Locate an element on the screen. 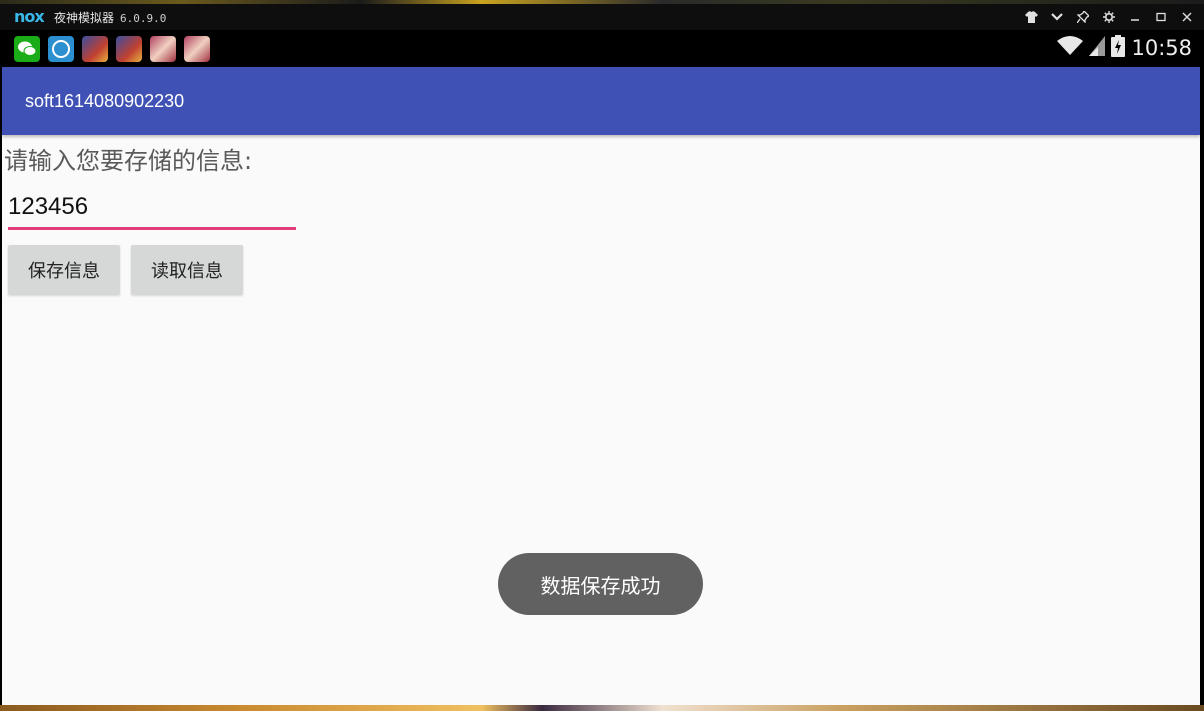 The height and width of the screenshot is (711, 1204). nox-logo: nox is located at coordinates (29, 16).